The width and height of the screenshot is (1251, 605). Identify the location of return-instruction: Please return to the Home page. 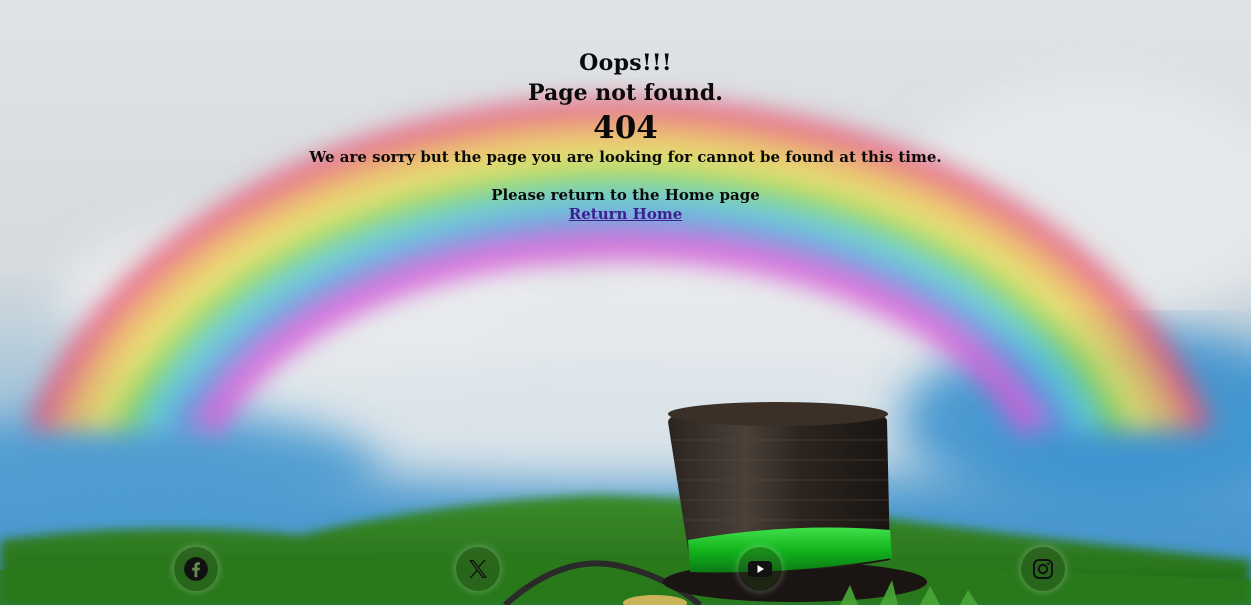
(625, 195).